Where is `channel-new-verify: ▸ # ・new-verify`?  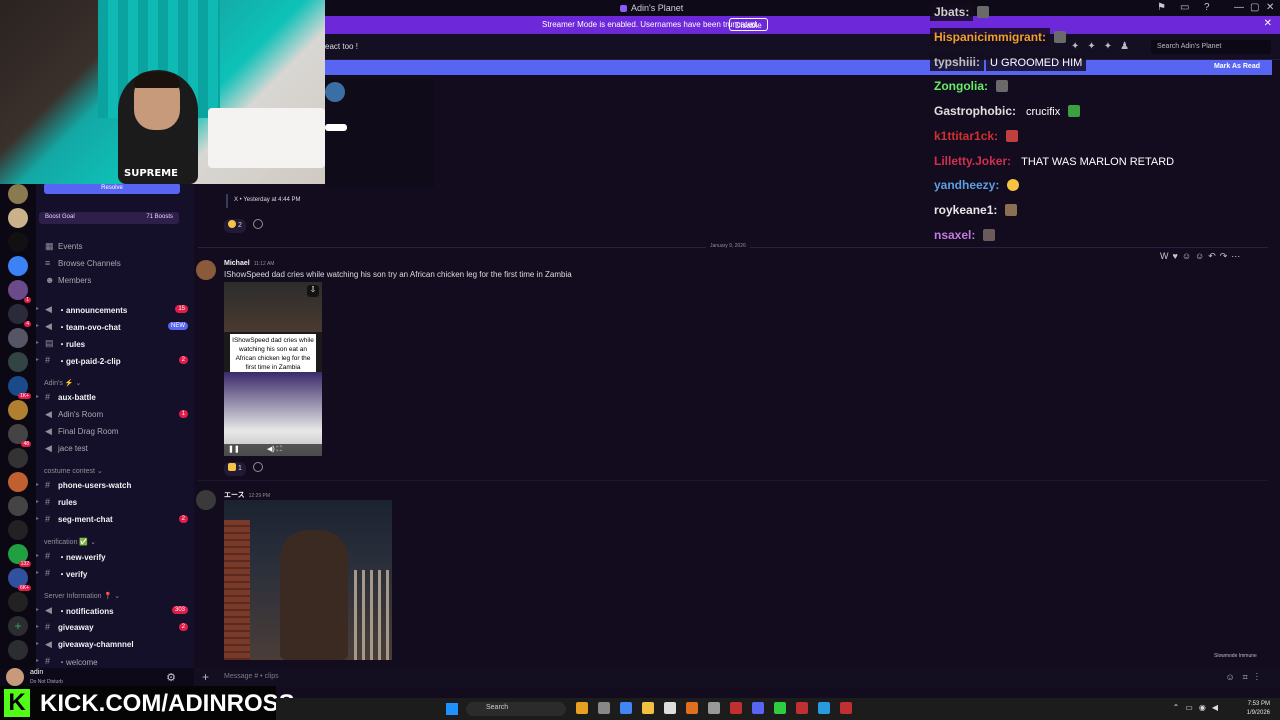 channel-new-verify: ▸ # ・new-verify is located at coordinates (112, 557).